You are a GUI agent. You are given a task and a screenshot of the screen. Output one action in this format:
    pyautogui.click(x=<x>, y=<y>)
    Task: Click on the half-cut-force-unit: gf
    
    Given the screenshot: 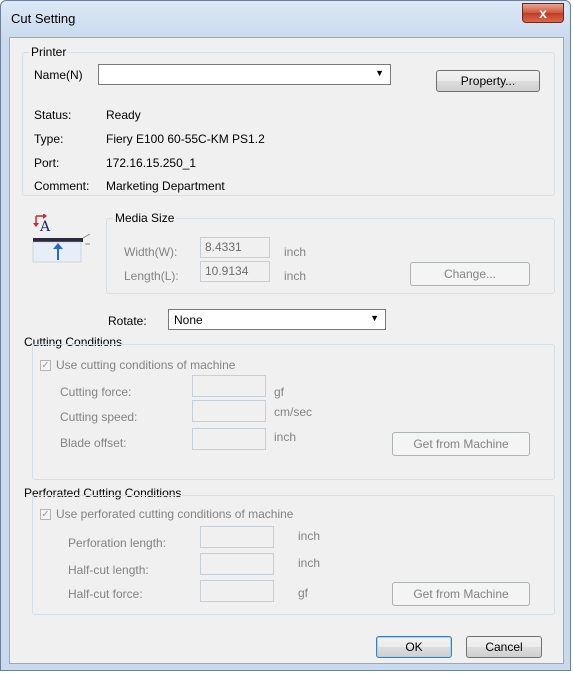 What is the action you would take?
    pyautogui.click(x=303, y=593)
    